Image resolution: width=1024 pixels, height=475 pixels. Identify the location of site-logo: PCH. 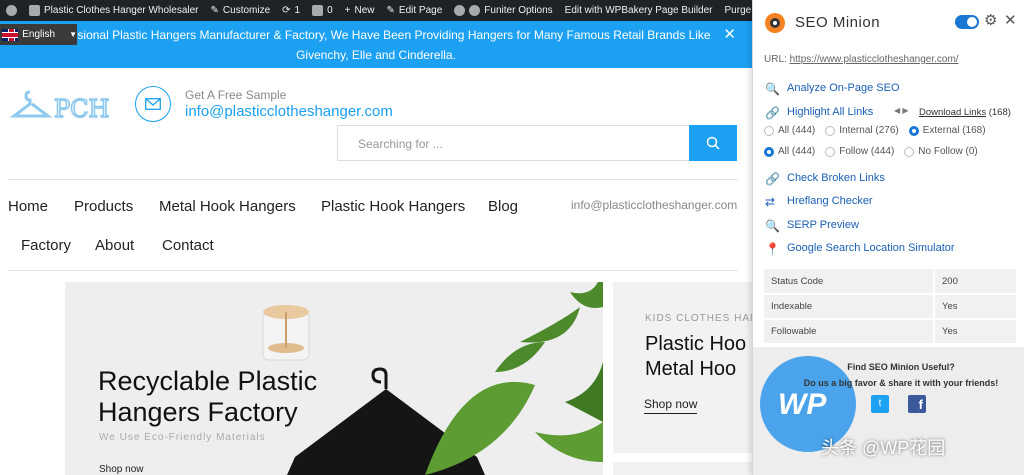
(59, 106).